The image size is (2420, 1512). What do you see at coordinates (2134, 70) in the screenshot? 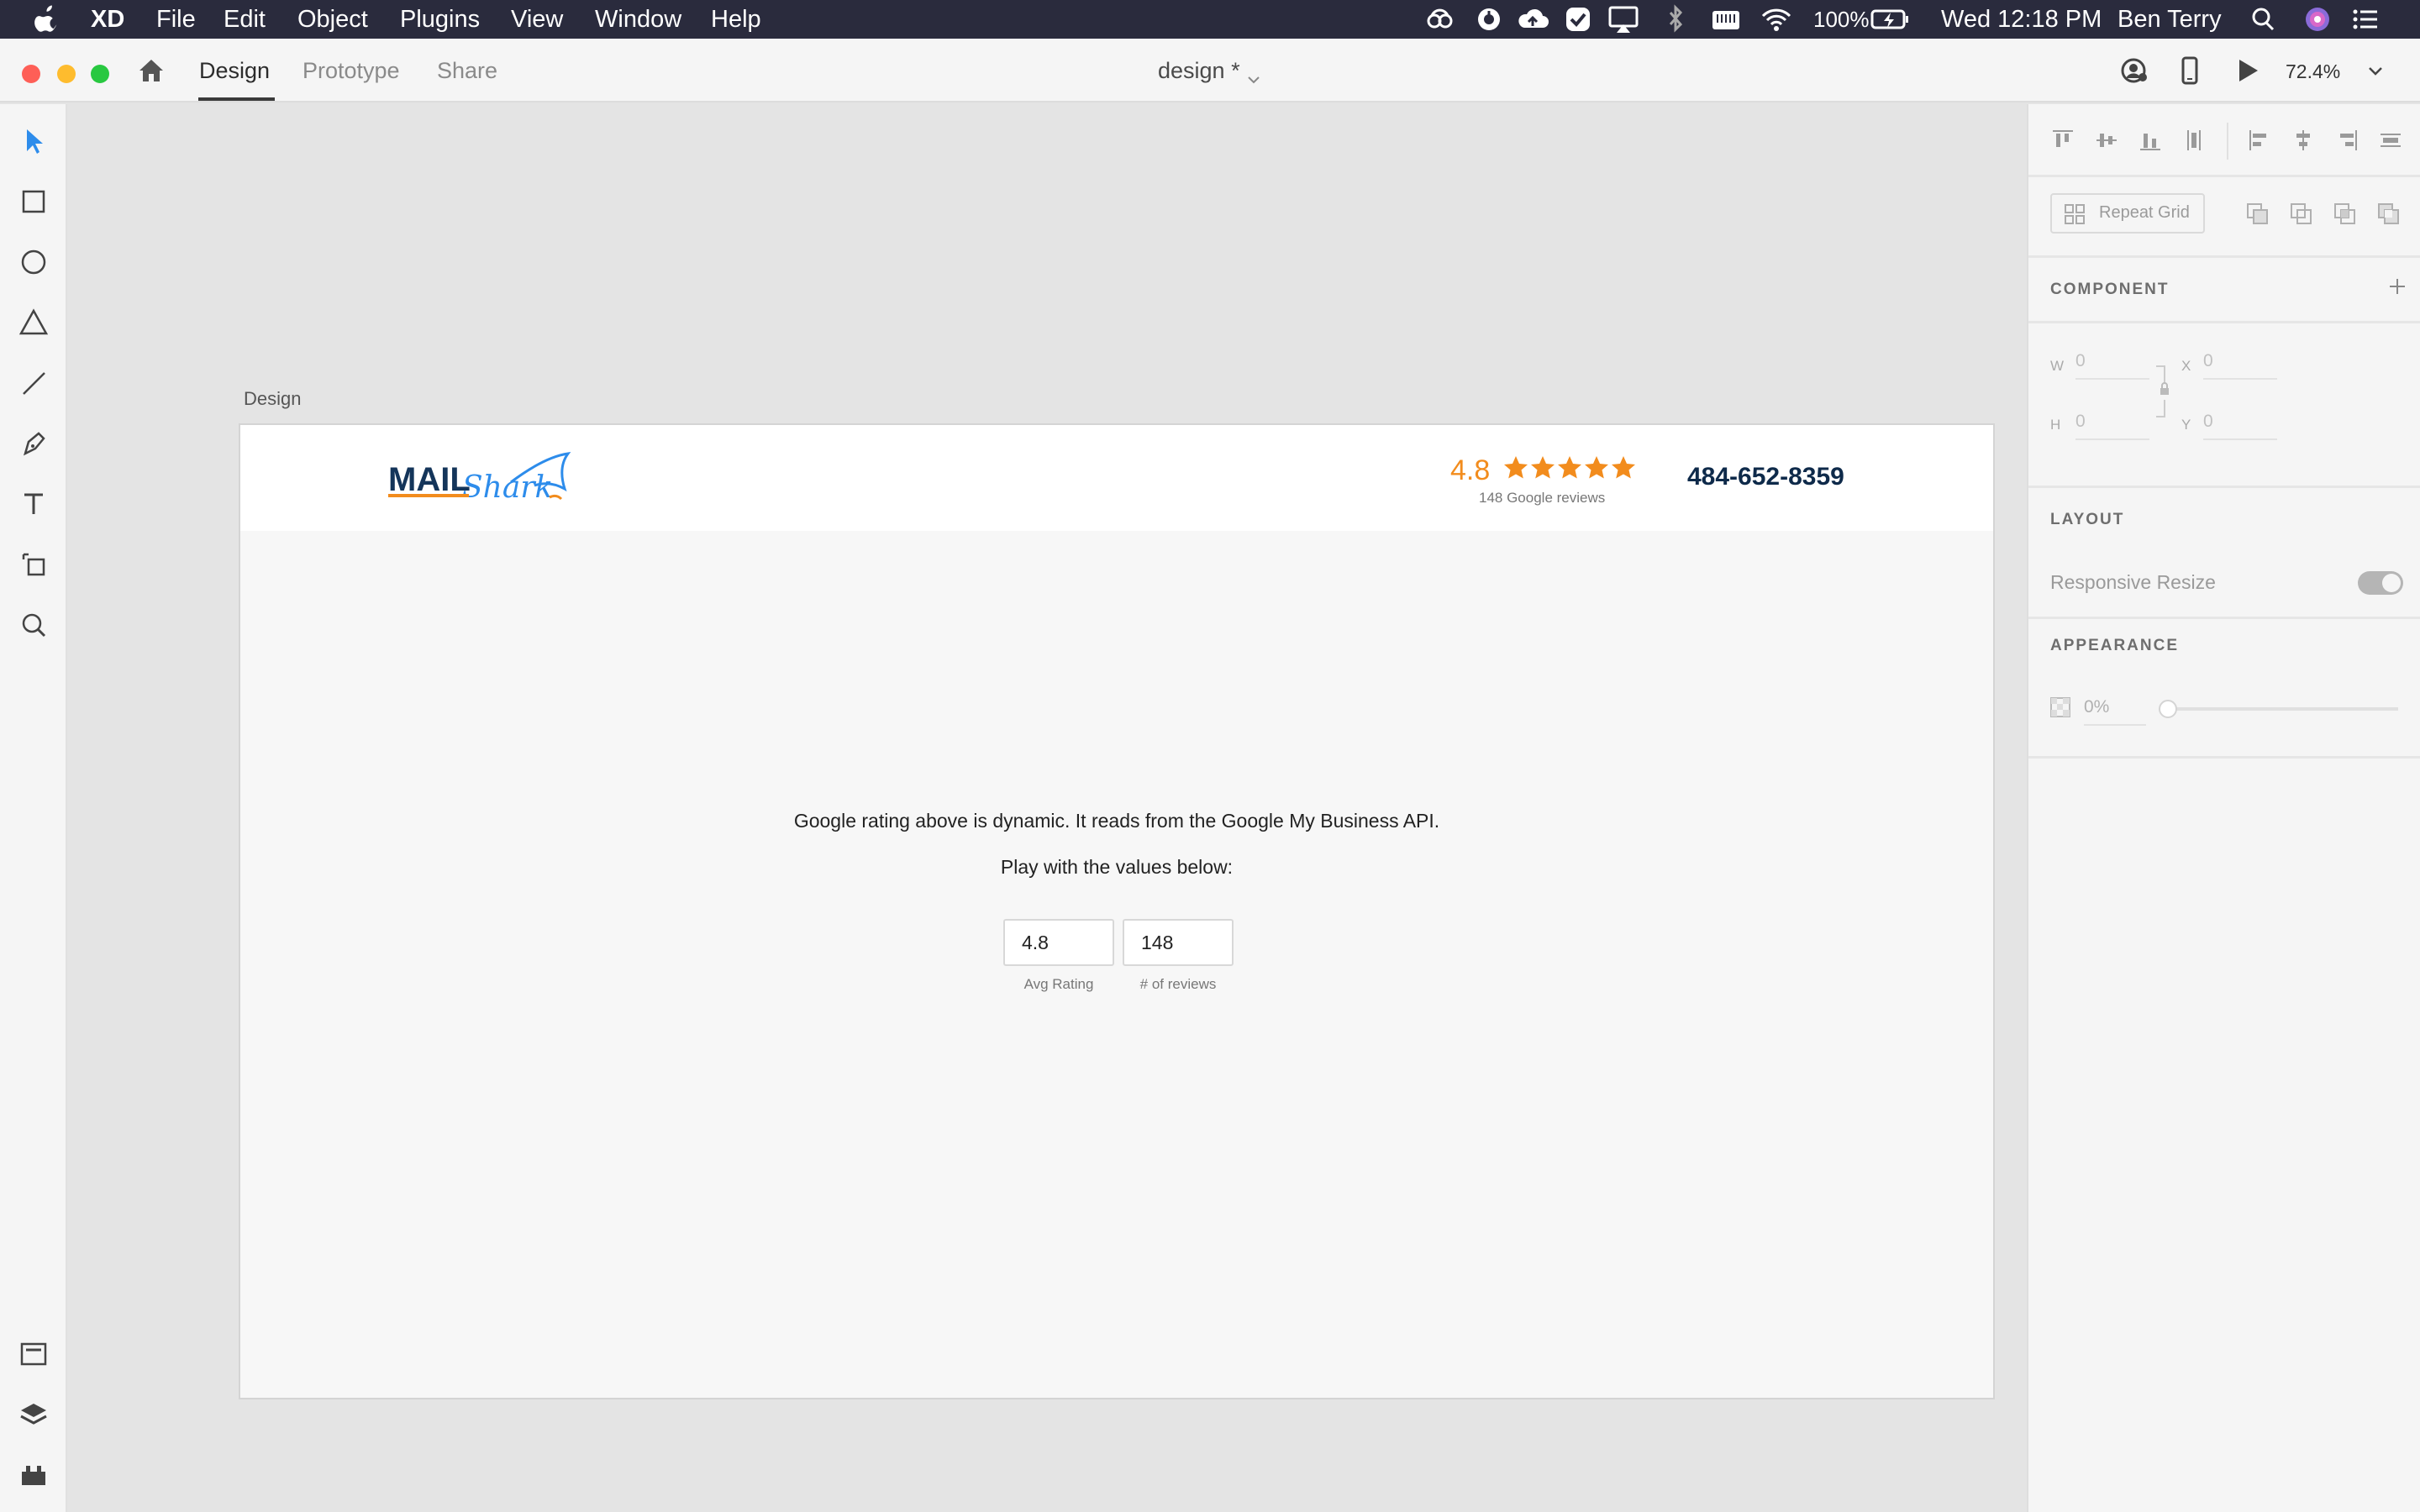
I see `share-user-icon` at bounding box center [2134, 70].